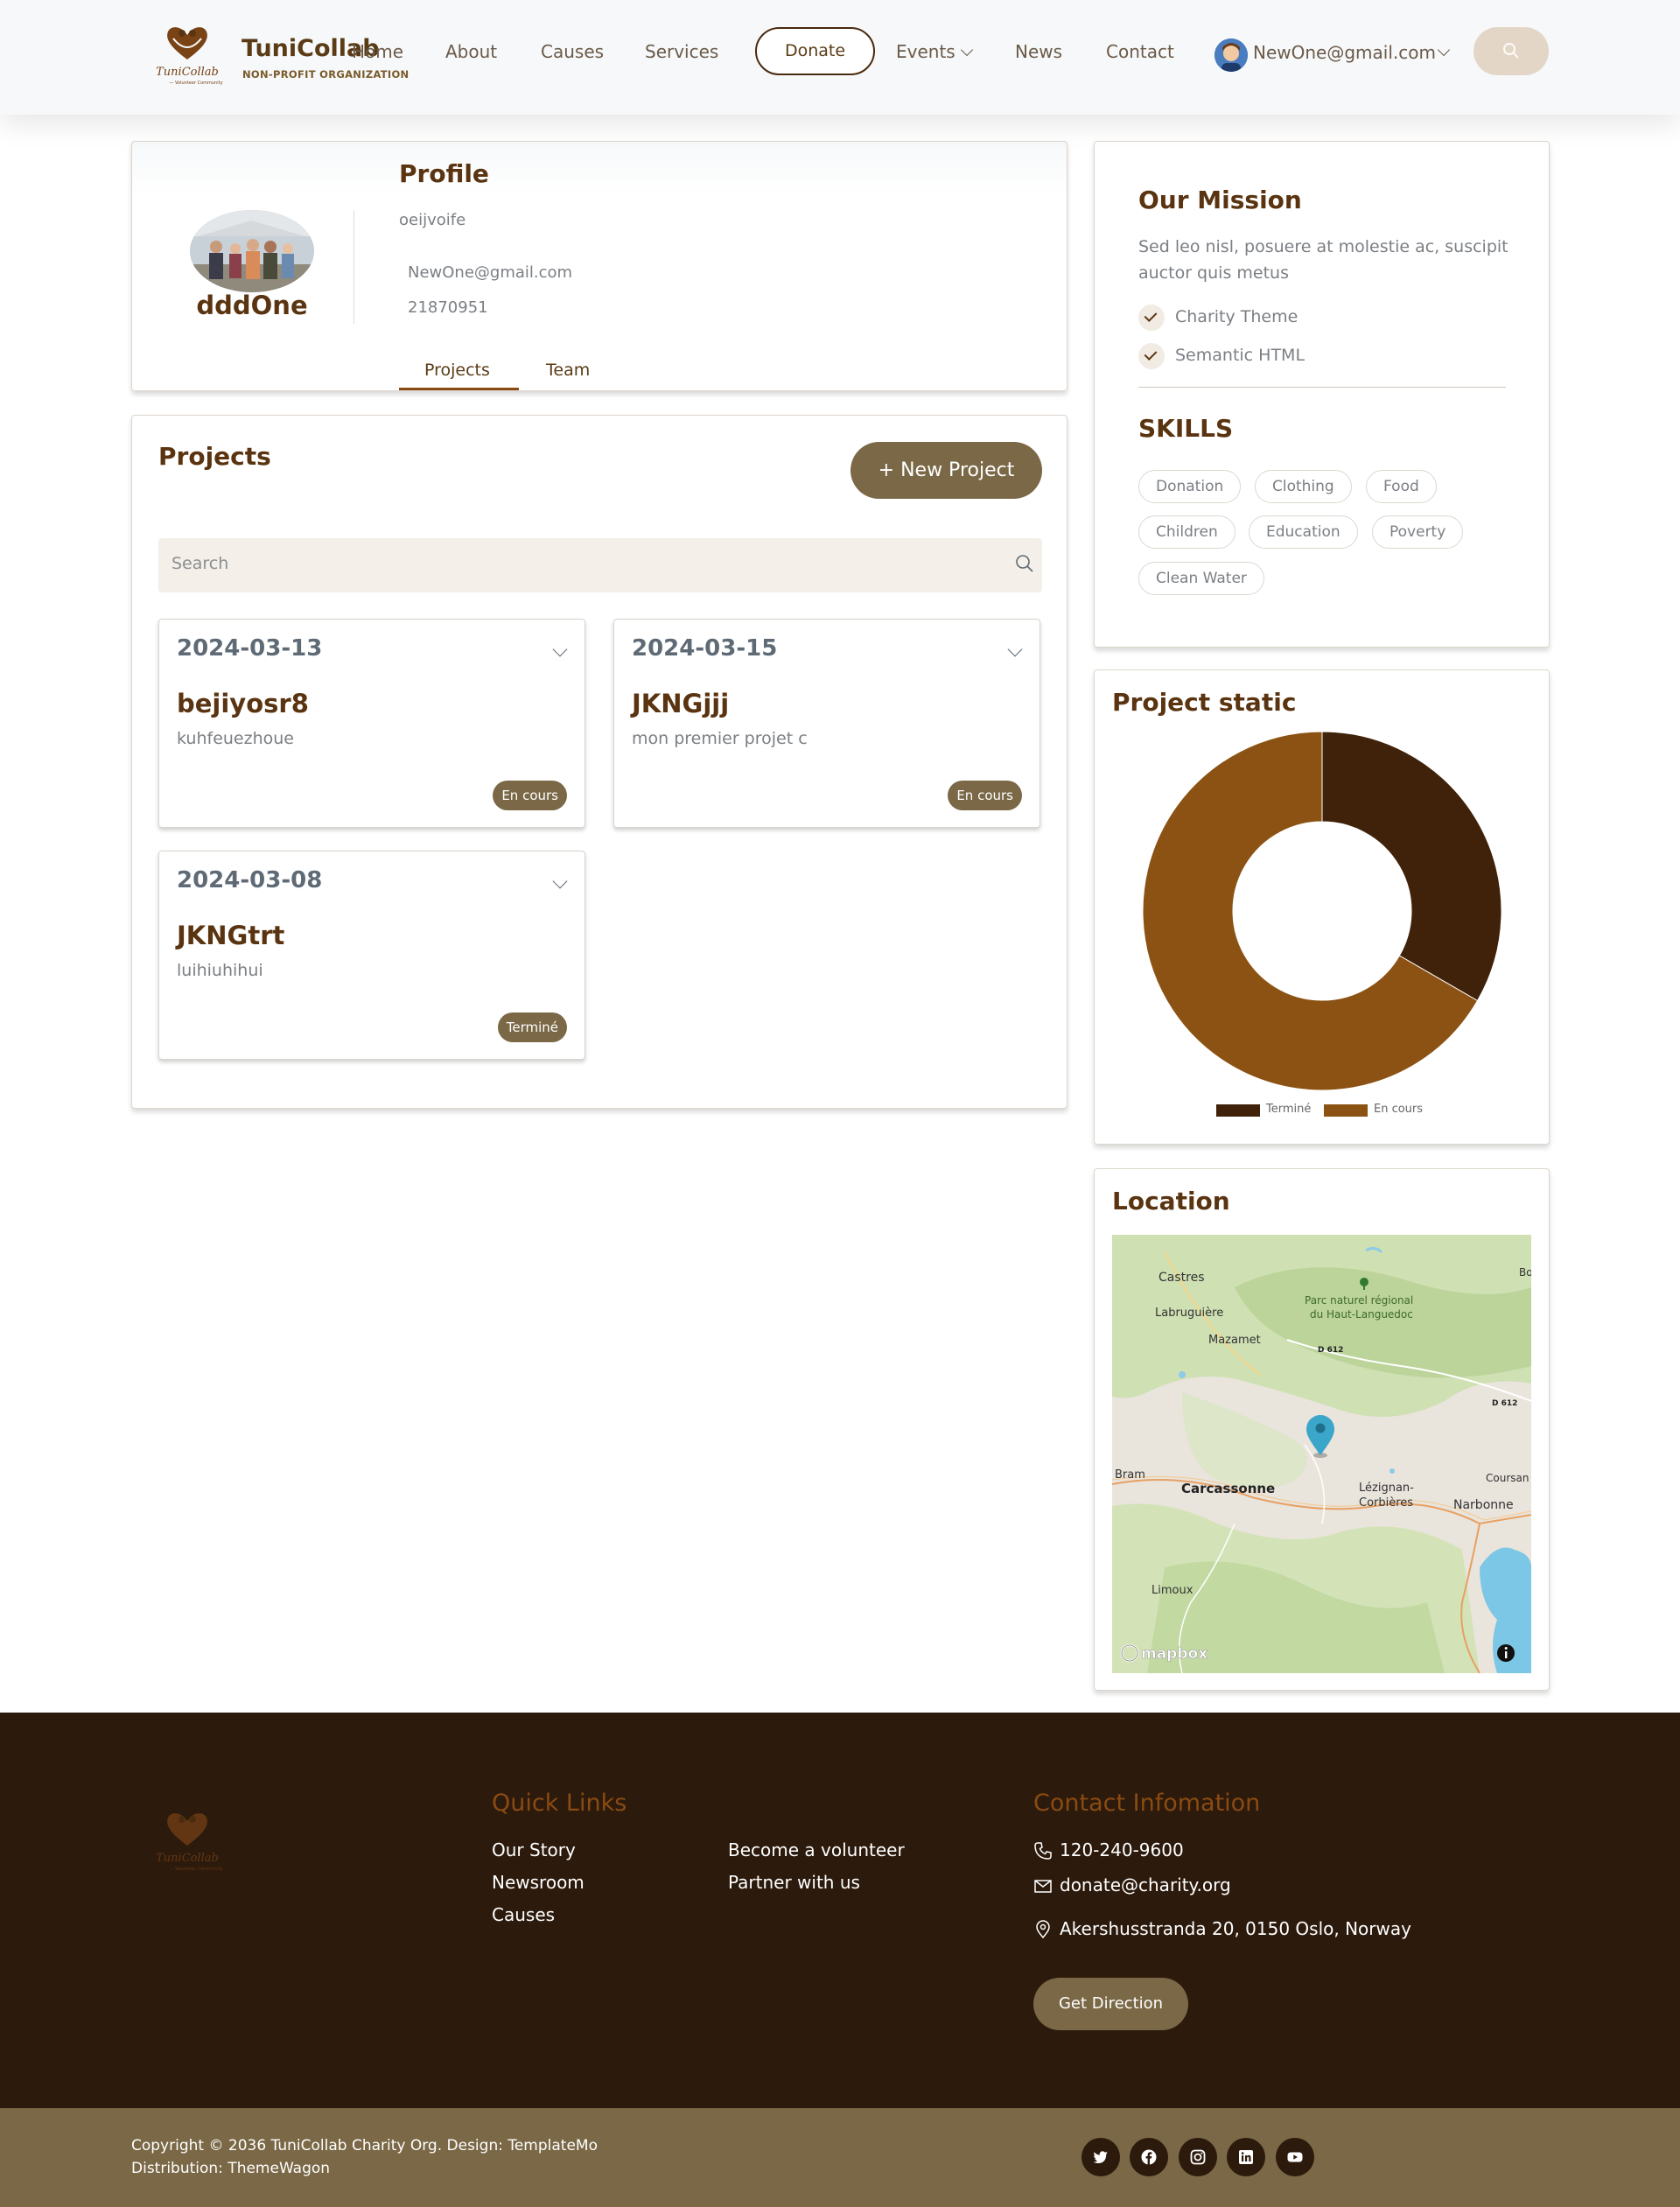 The width and height of the screenshot is (1680, 2207). What do you see at coordinates (1295, 2157) in the screenshot?
I see `youtube-icon` at bounding box center [1295, 2157].